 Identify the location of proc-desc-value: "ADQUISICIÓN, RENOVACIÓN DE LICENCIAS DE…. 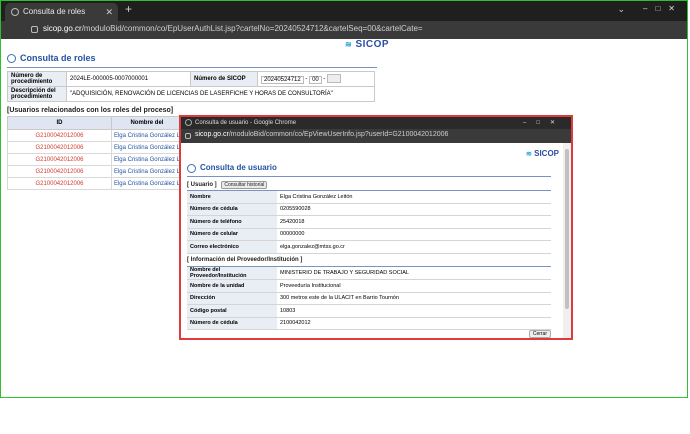
(220, 94).